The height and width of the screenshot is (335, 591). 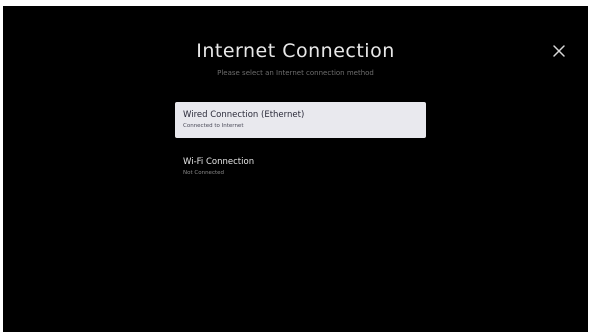 I want to click on wifi-connection-option: Wi-Fi Connection Not Connected, so click(x=300, y=167).